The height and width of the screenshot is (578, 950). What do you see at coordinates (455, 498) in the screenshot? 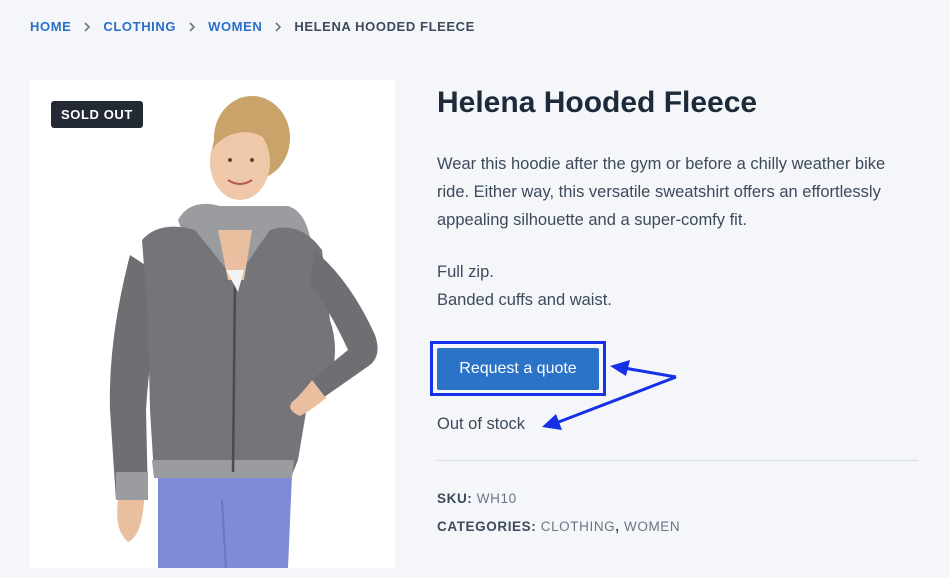
I see `sku-label: SKU:` at bounding box center [455, 498].